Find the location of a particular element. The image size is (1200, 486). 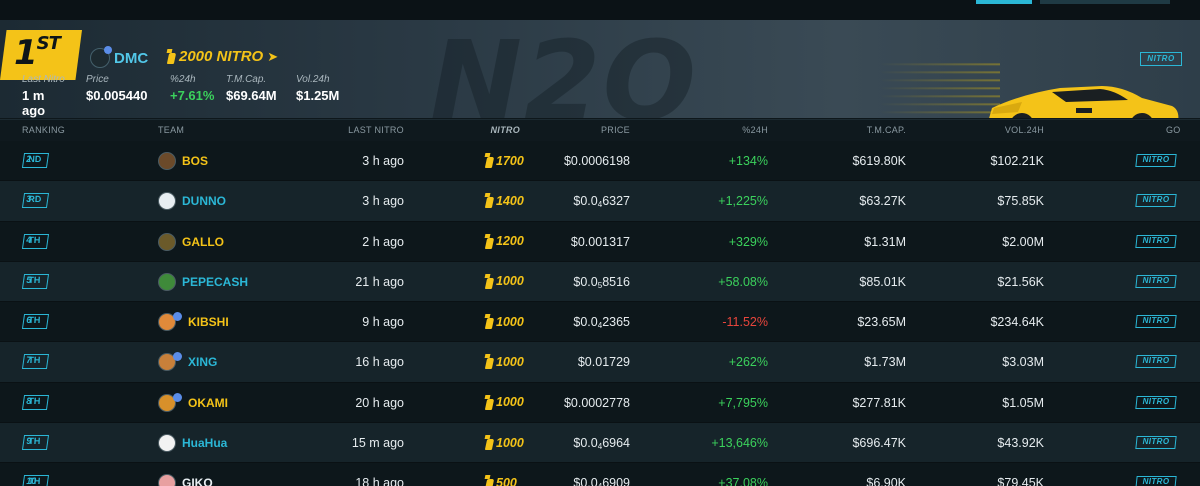

team-name: HuaHua is located at coordinates (204, 443).